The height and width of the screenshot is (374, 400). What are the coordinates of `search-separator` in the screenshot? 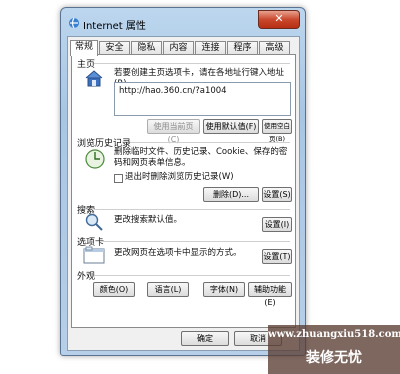 It's located at (192, 209).